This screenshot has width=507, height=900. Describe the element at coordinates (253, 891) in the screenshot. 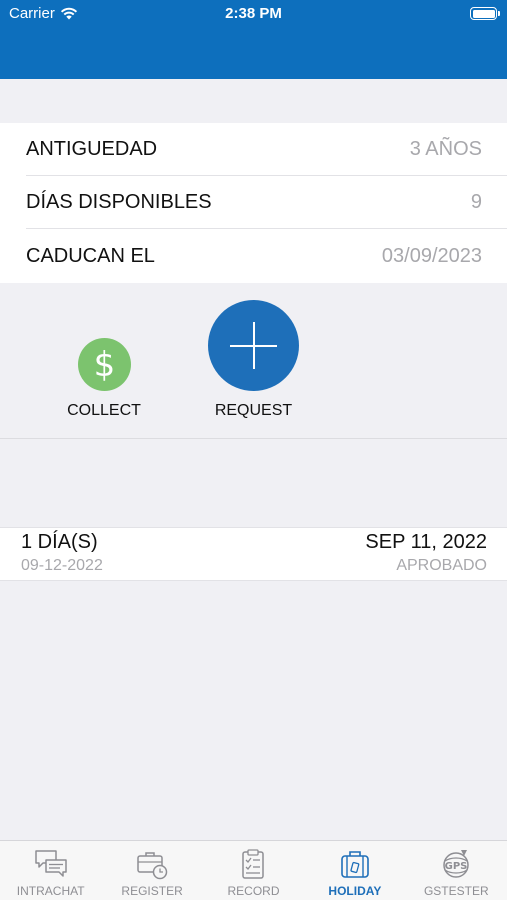

I see `tab-label: RECORD` at that location.